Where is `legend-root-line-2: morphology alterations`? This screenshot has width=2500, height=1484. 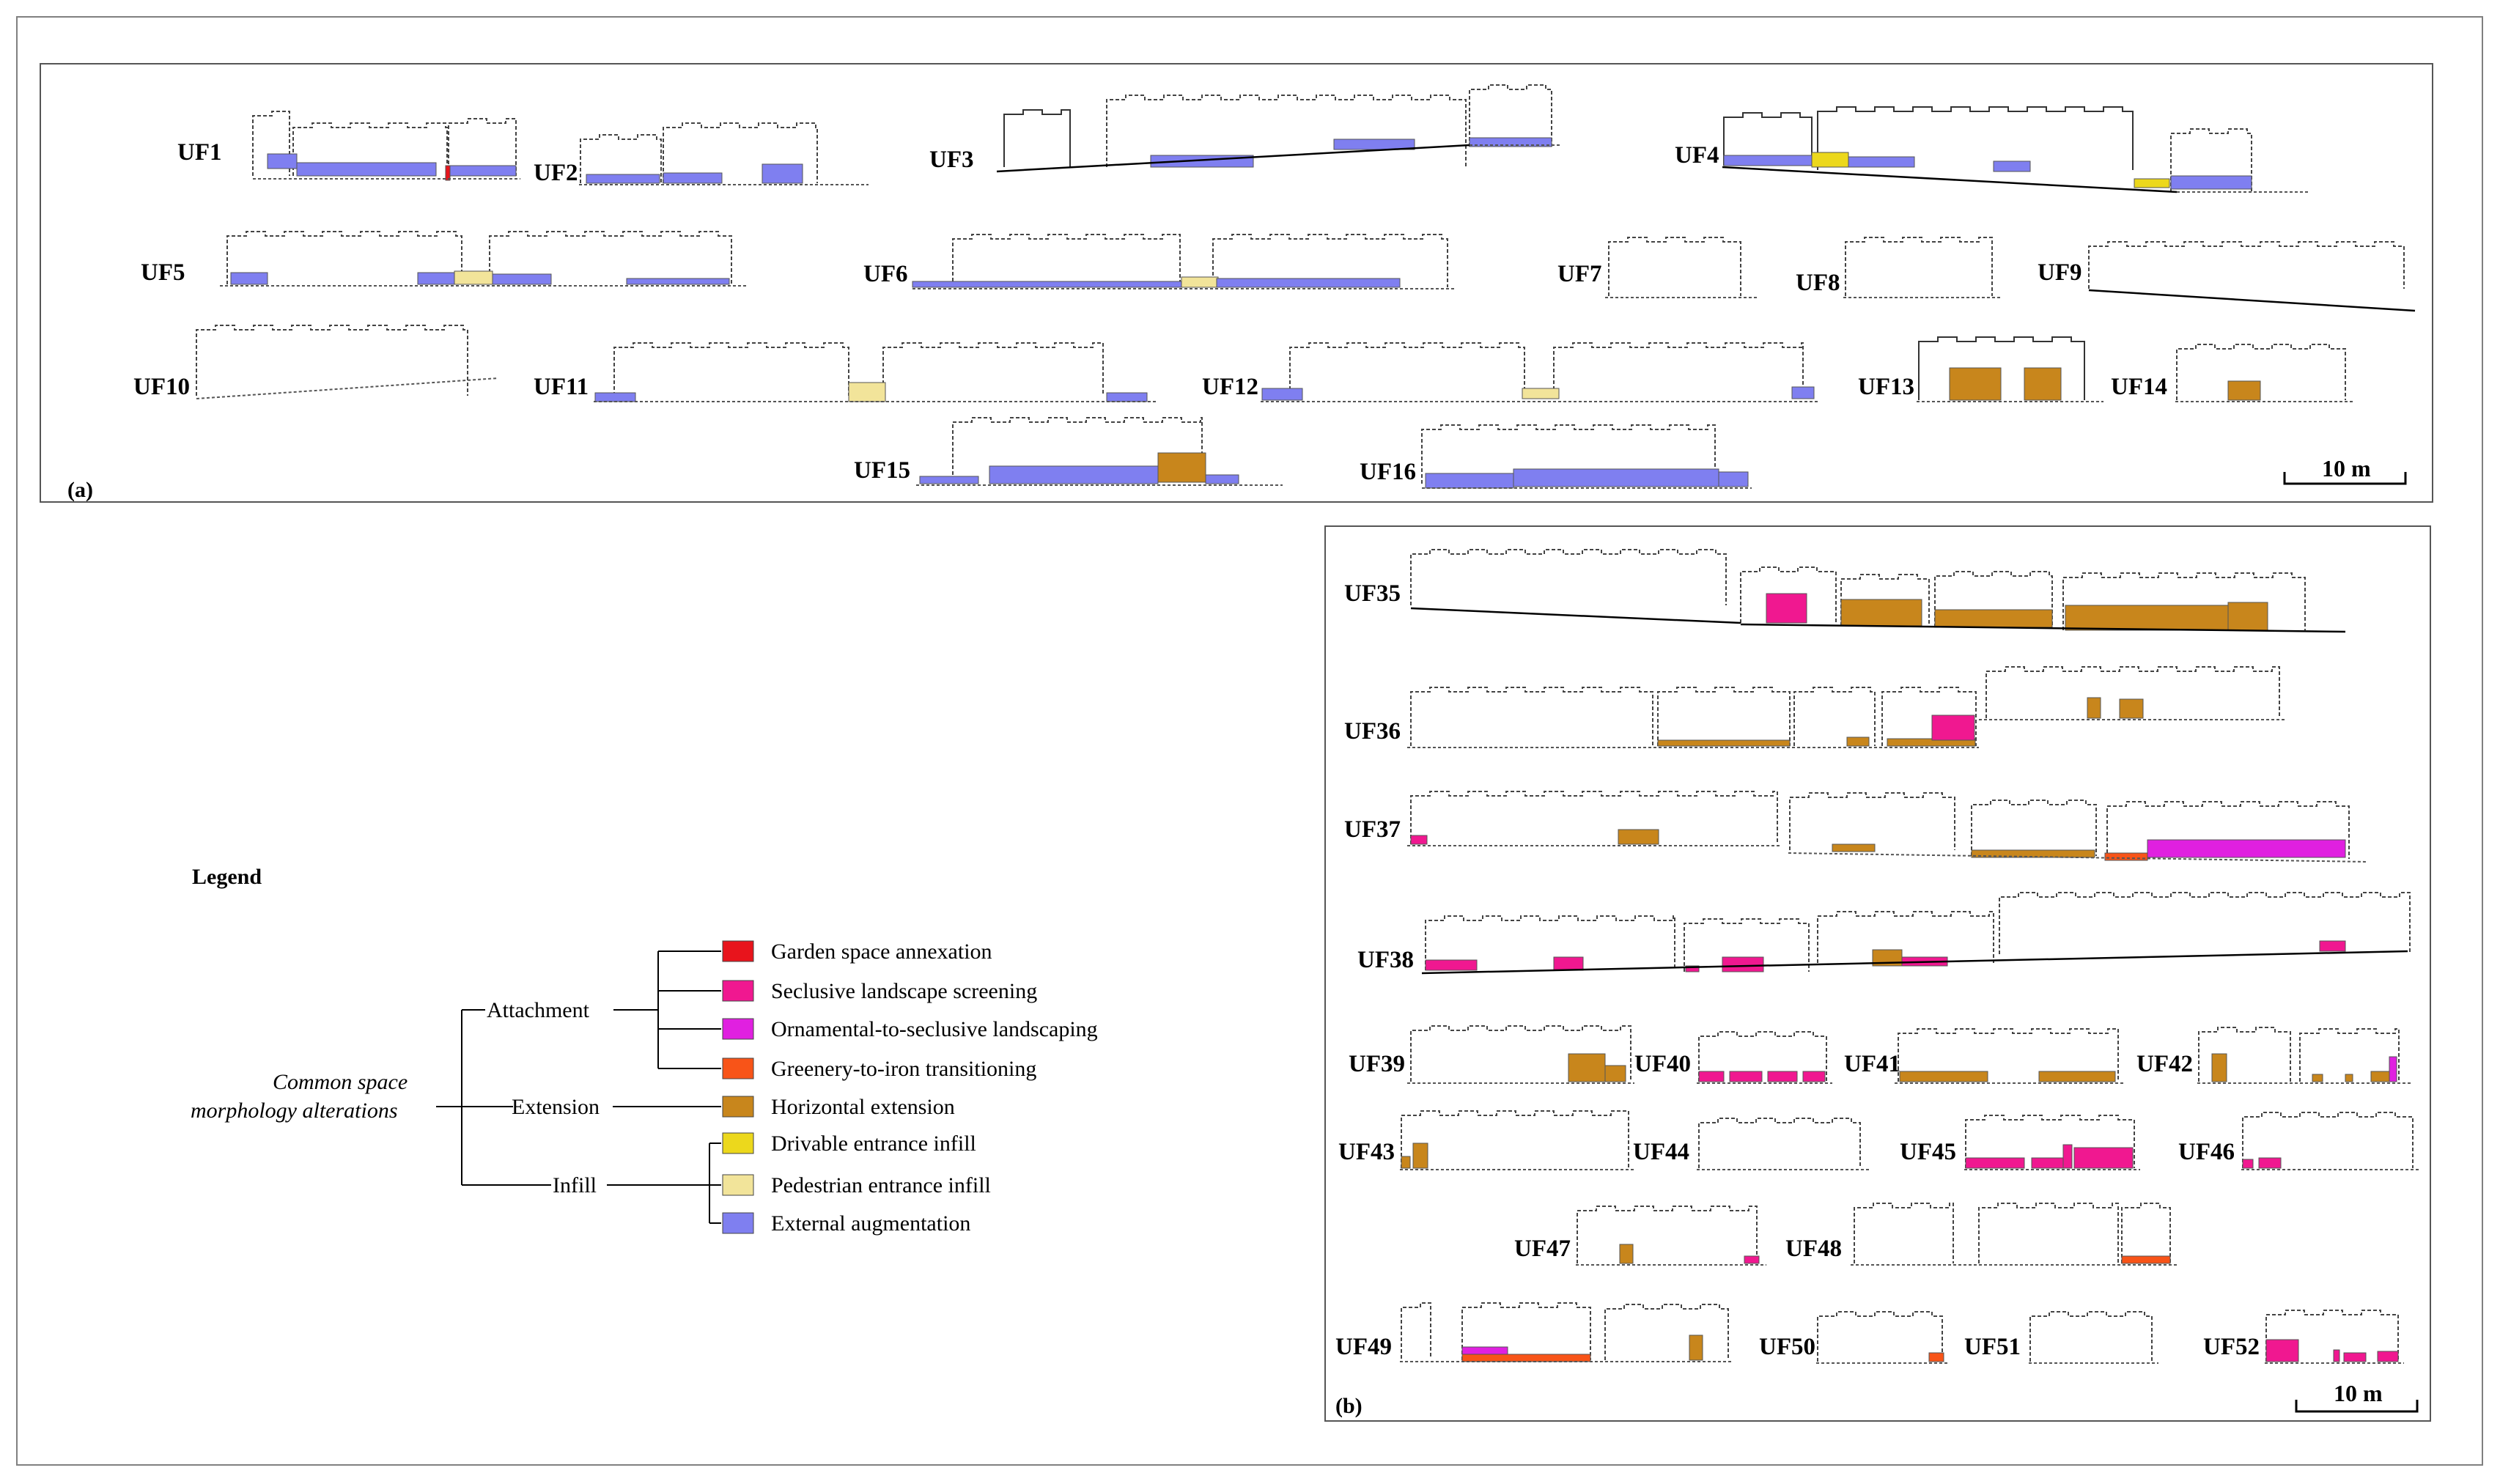 legend-root-line-2: morphology alterations is located at coordinates (295, 1111).